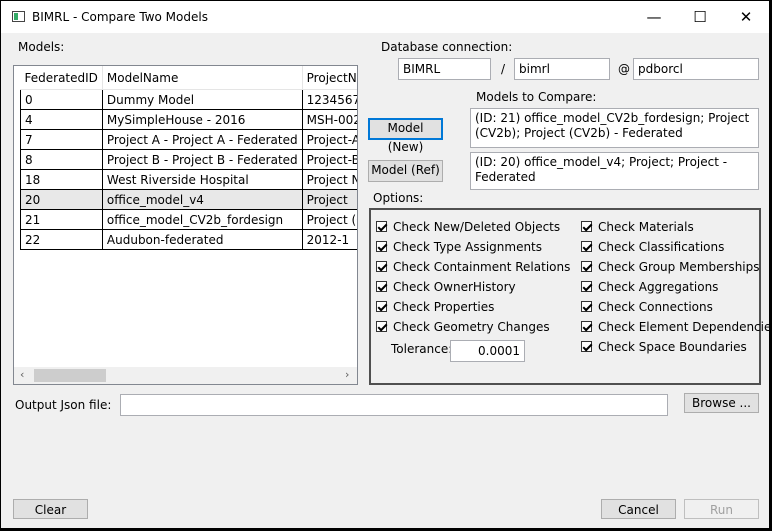 The width and height of the screenshot is (772, 531). Describe the element at coordinates (202, 78) in the screenshot. I see `column-header-modelname: ModelName` at that location.